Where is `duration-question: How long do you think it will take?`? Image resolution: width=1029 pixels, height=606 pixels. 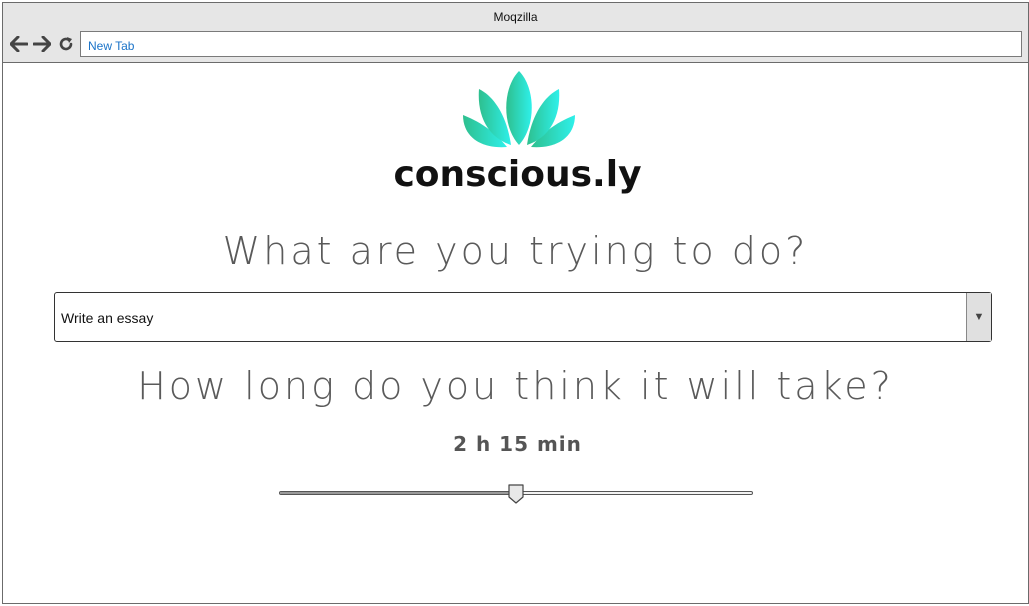 duration-question: How long do you think it will take? is located at coordinates (515, 386).